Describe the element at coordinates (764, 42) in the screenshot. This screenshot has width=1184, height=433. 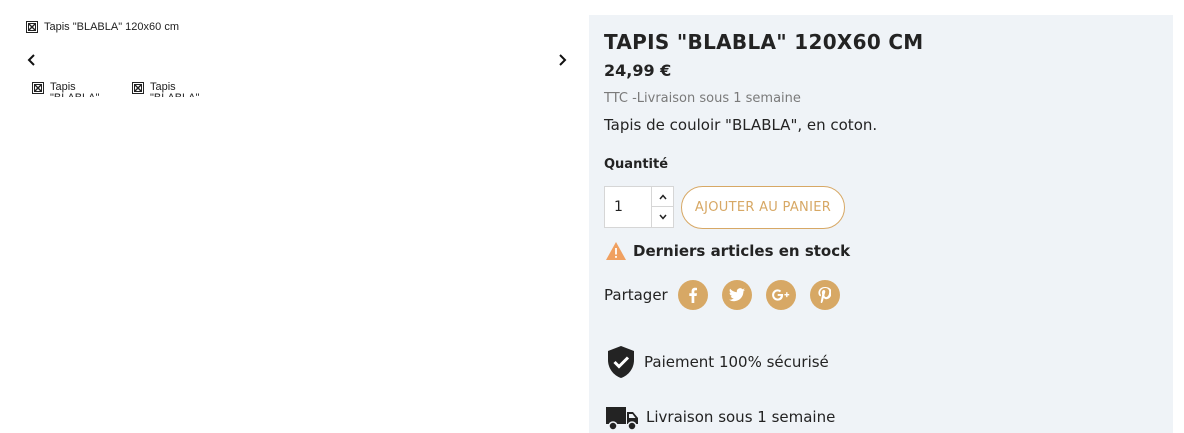
I see `product-title: TAPIS "BLABLA" 120X60 CM` at that location.